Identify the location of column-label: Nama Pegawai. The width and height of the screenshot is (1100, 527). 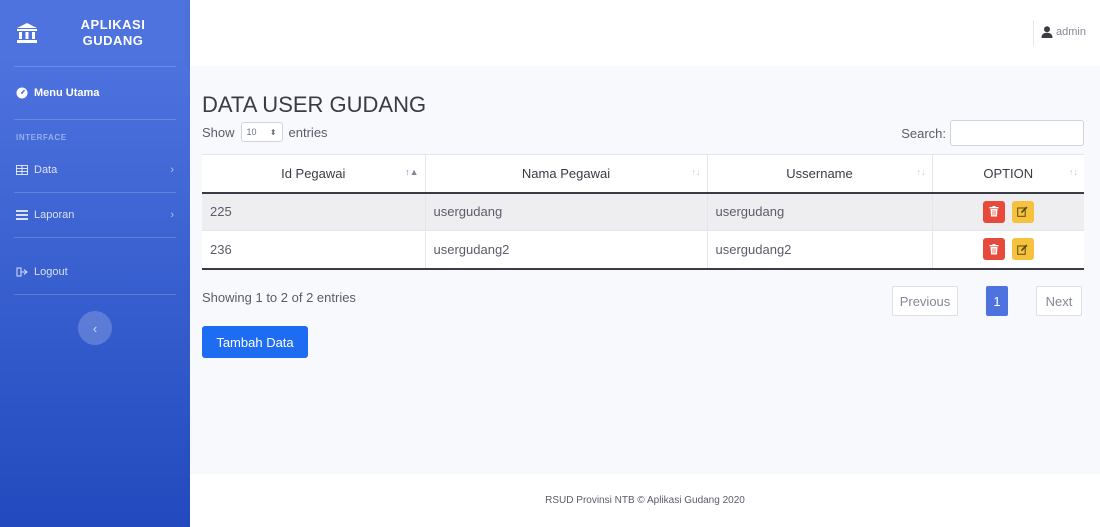
(566, 173).